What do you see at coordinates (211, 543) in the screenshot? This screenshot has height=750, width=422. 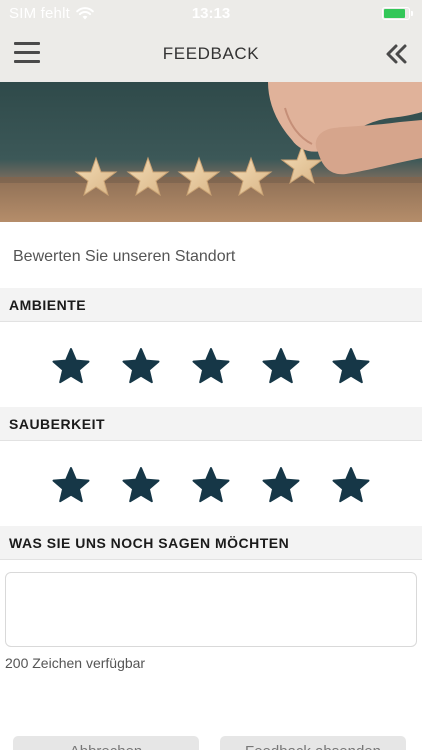 I see `section-message-header: WAS SIE UNS NOCH SAGEN MÖCHTEN` at bounding box center [211, 543].